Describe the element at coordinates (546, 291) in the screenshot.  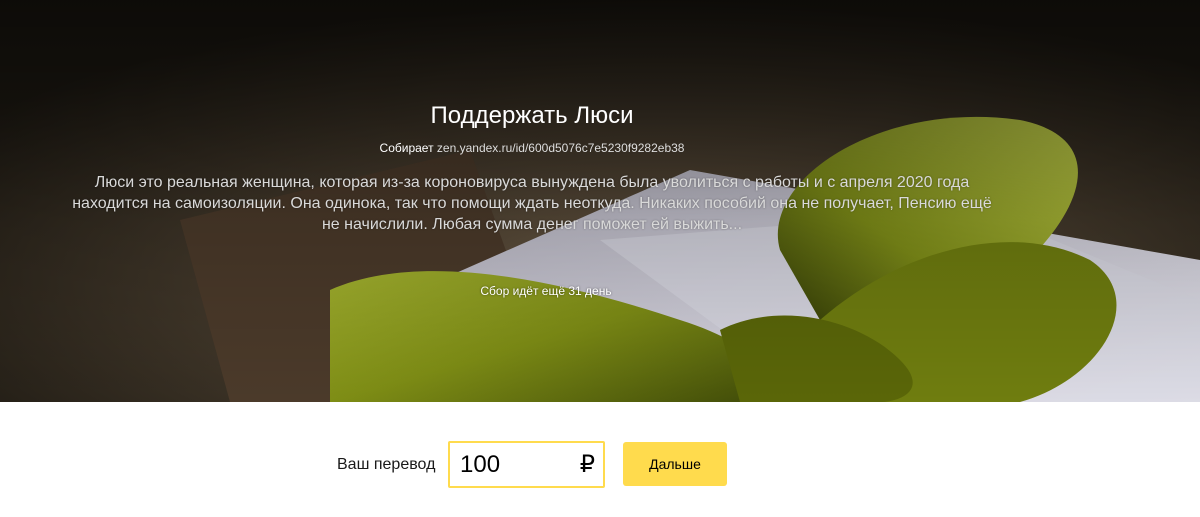
I see `days-left-text: Сбор идёт ещё 31 день` at that location.